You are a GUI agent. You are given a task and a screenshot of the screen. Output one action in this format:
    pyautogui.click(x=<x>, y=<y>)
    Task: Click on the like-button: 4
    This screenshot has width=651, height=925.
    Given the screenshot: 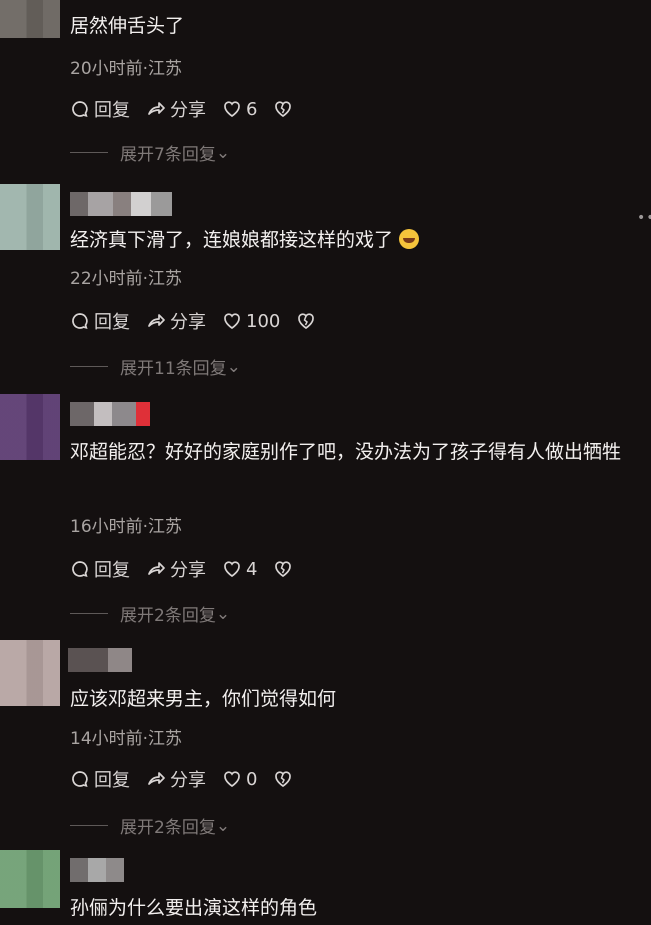 What is the action you would take?
    pyautogui.click(x=239, y=569)
    